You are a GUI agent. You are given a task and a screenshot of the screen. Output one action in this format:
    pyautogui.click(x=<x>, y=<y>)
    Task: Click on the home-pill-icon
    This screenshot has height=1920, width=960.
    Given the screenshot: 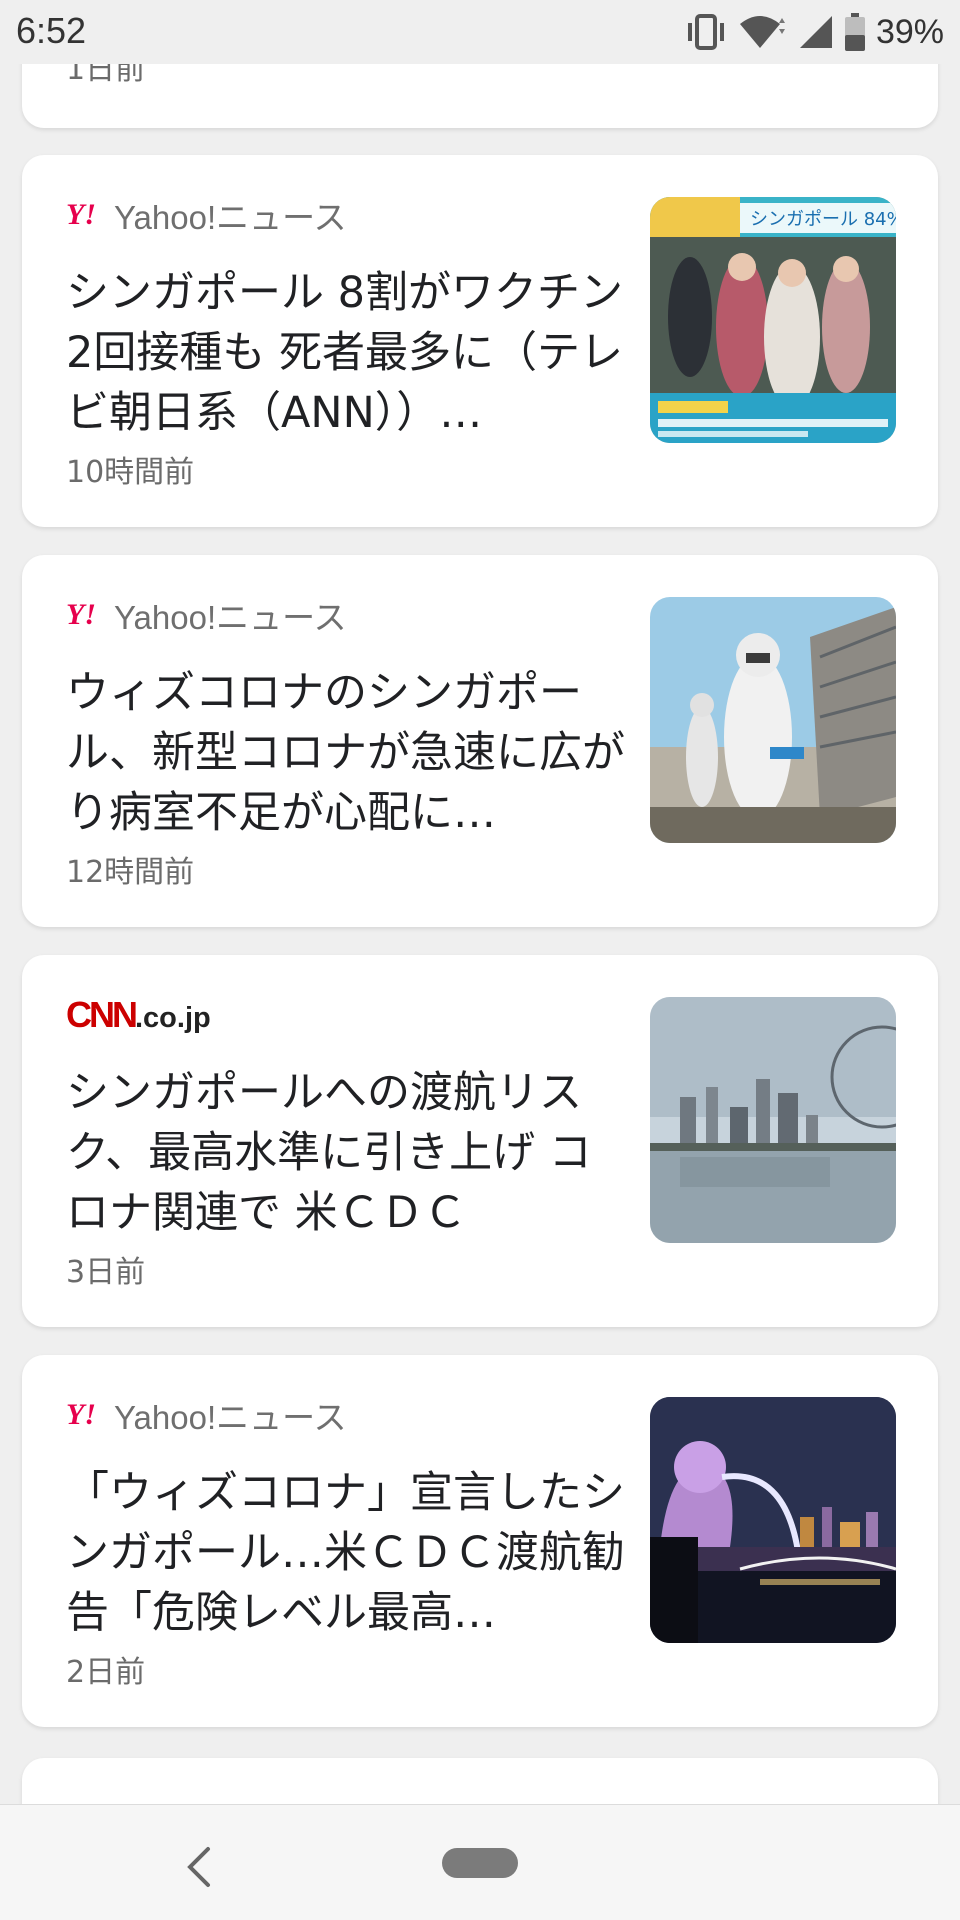 What is the action you would take?
    pyautogui.click(x=480, y=1863)
    